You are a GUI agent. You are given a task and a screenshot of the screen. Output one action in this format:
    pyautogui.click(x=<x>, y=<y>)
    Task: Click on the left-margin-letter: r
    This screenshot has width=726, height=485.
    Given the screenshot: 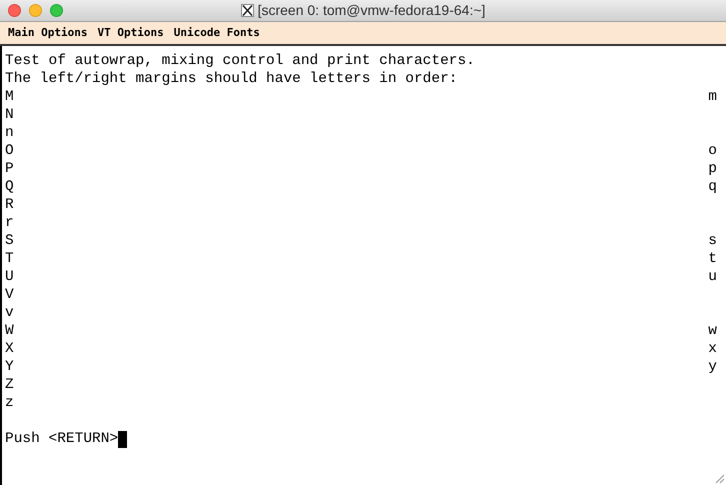 What is the action you would take?
    pyautogui.click(x=9, y=223)
    